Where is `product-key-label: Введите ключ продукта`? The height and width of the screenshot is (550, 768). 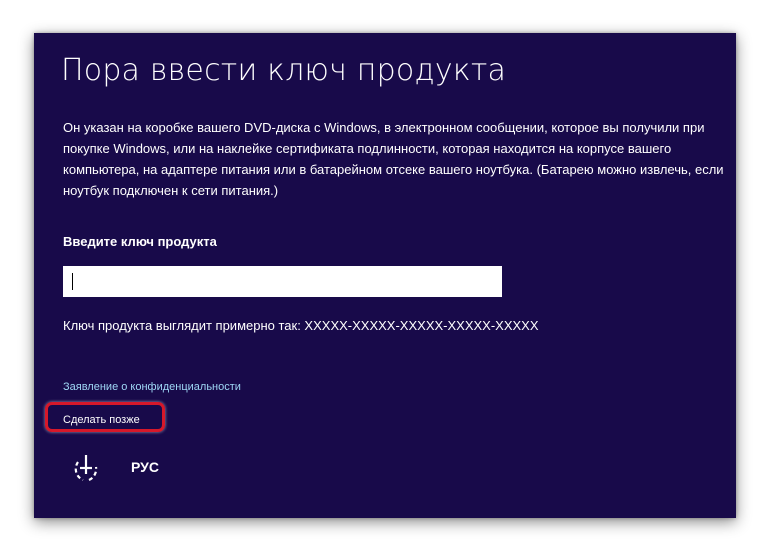 product-key-label: Введите ключ продукта is located at coordinates (140, 241).